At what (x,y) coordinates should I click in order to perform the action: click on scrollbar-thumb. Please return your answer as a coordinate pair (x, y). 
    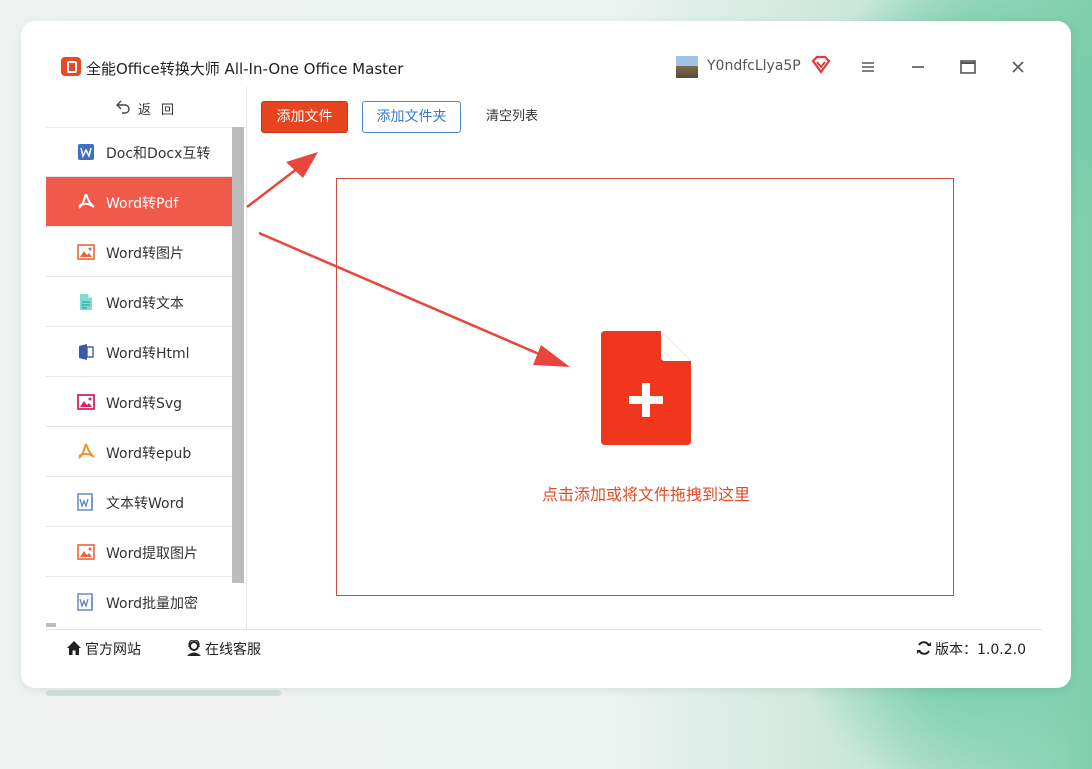
    Looking at the image, I should click on (238, 355).